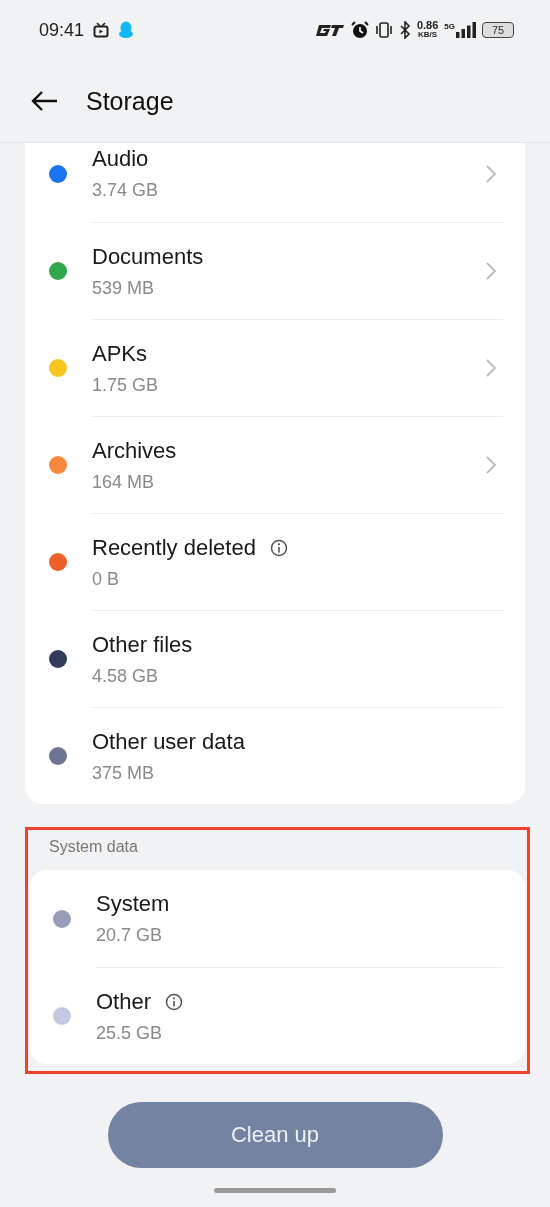  I want to click on network-type: 5G, so click(449, 26).